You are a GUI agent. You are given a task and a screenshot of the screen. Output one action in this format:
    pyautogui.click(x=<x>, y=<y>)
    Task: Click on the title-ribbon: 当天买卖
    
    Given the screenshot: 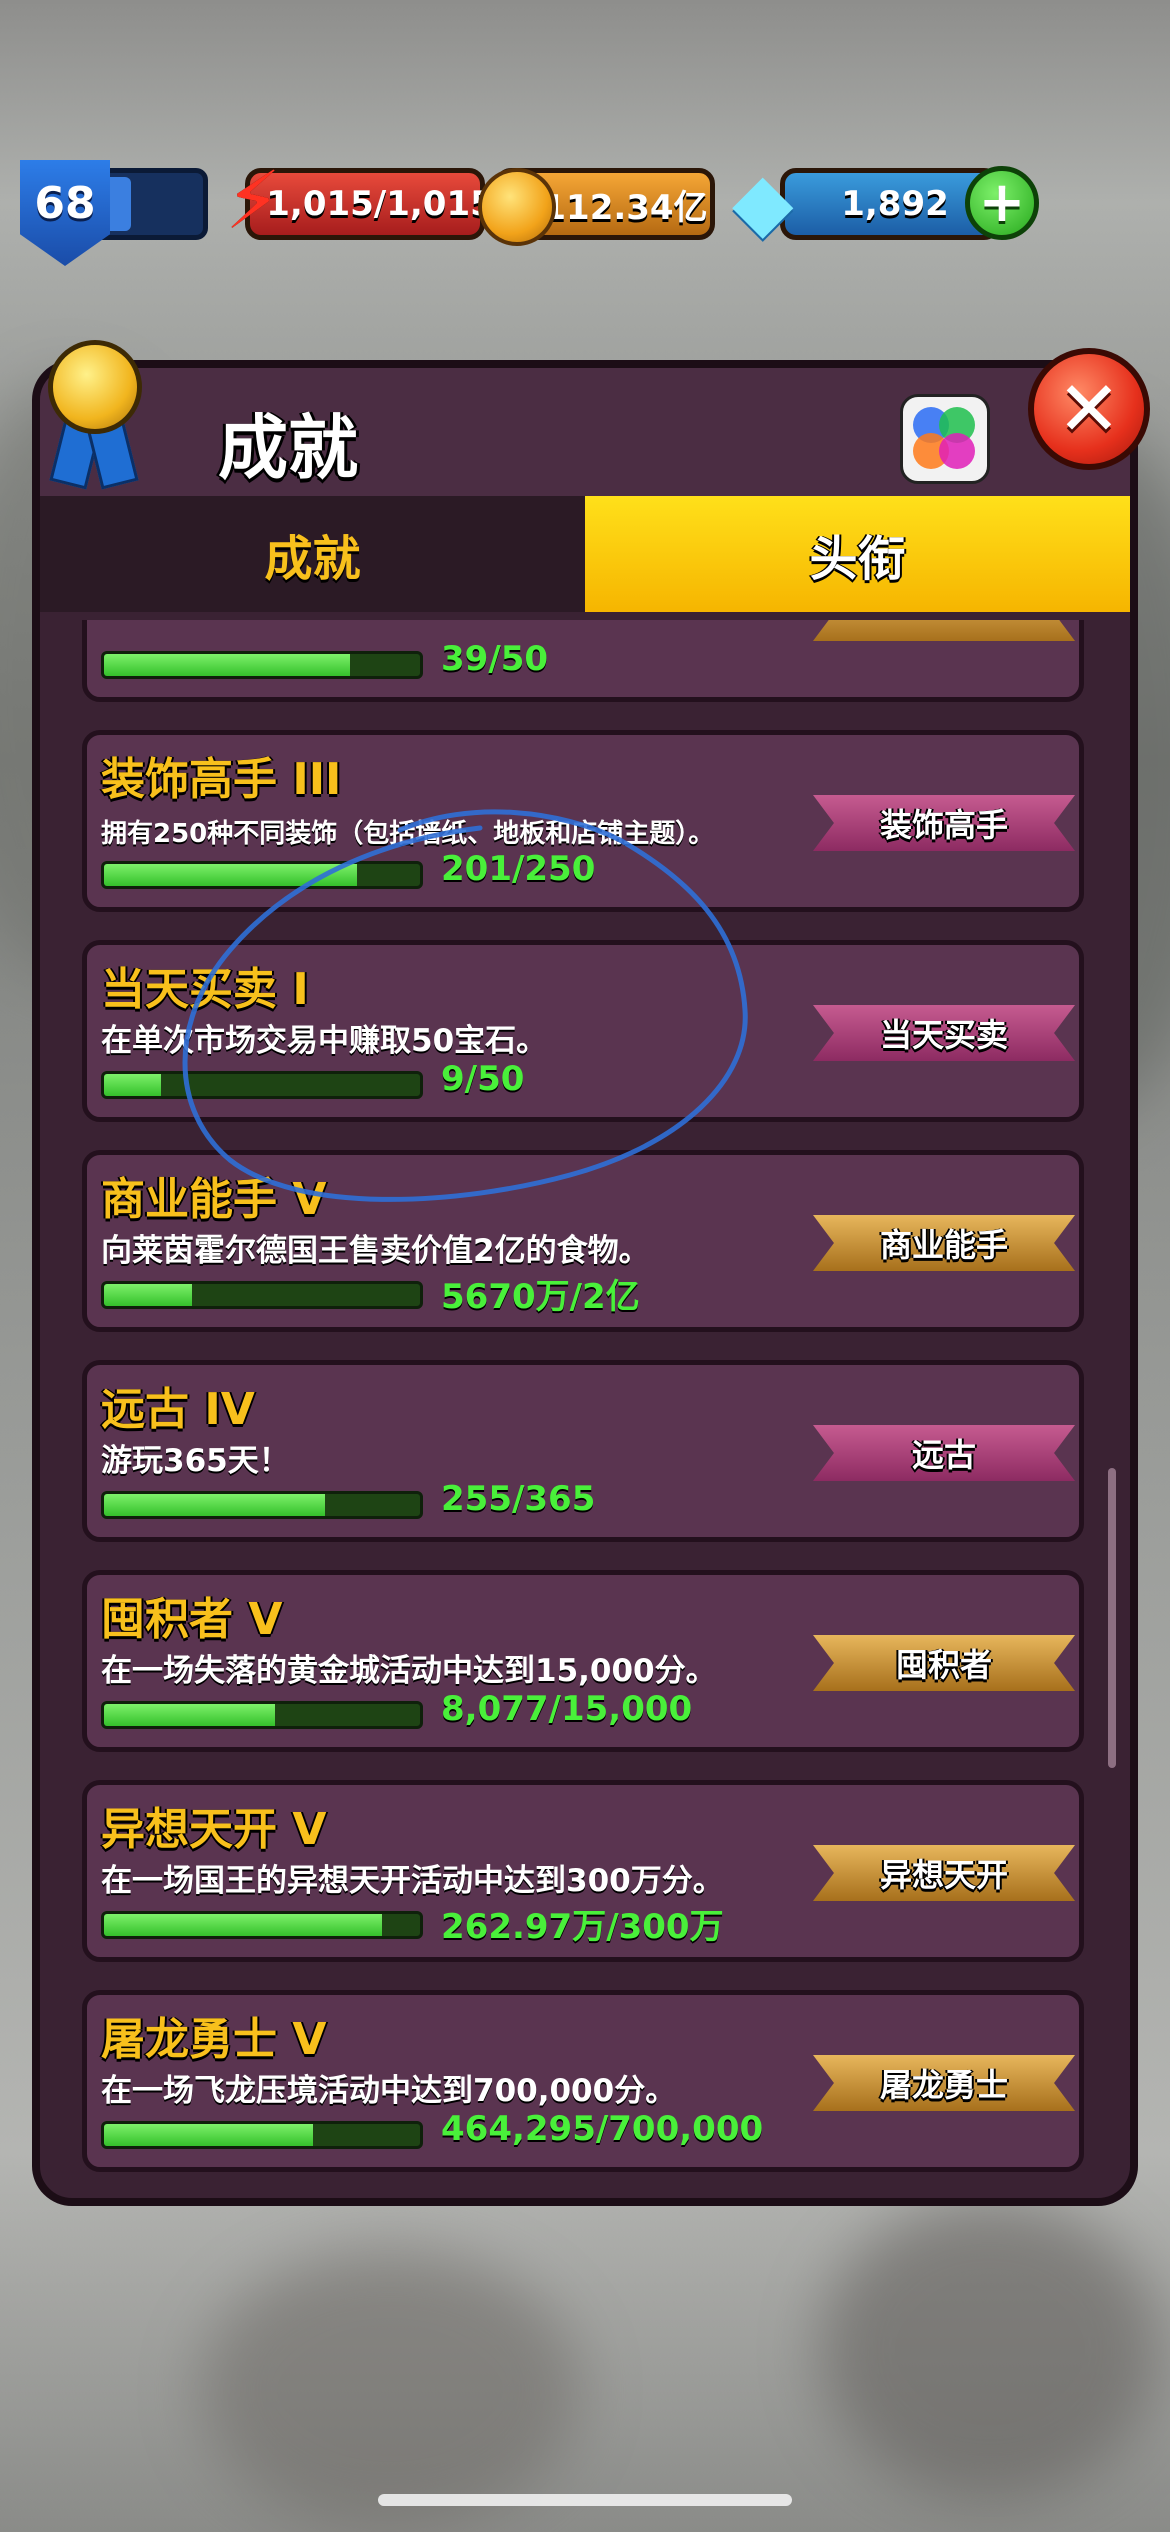 What is the action you would take?
    pyautogui.click(x=944, y=1033)
    